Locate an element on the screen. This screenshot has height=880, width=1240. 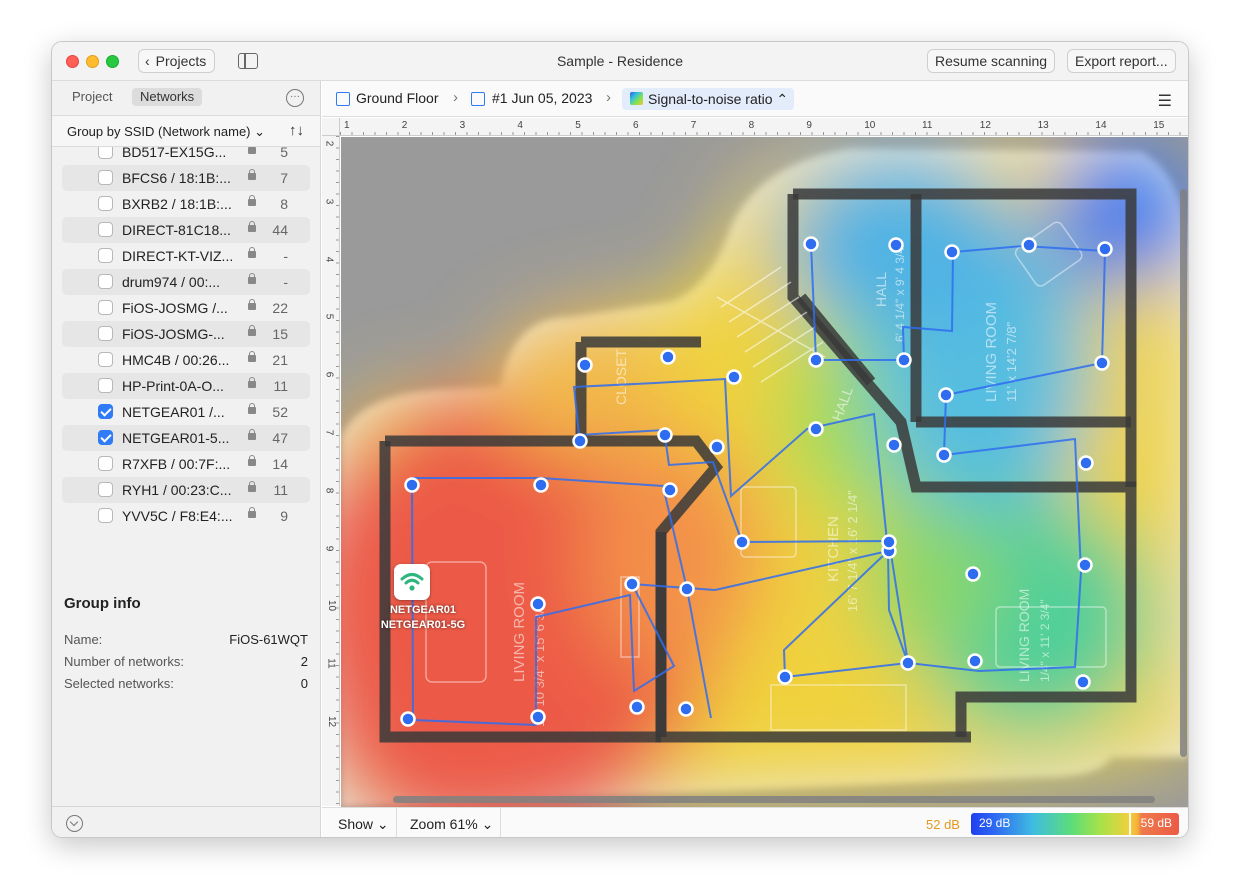
network-list-item: R7XFB / 00:7F:... 14 is located at coordinates (186, 464).